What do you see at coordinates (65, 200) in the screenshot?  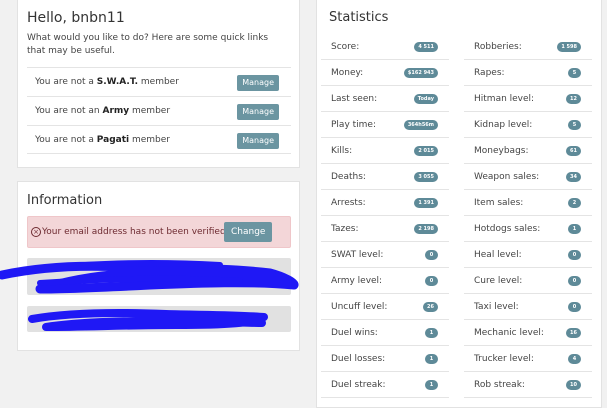 I see `information-heading: Information` at bounding box center [65, 200].